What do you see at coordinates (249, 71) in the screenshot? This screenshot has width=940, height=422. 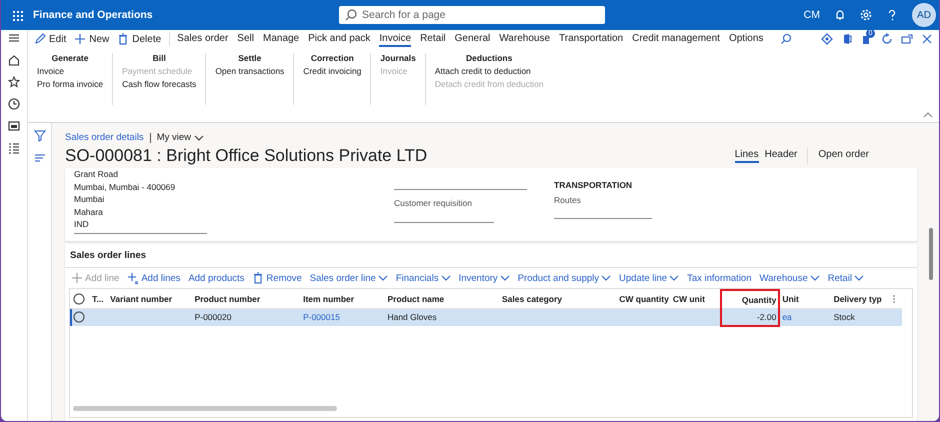 I see `ribbon-item: Open transactions` at bounding box center [249, 71].